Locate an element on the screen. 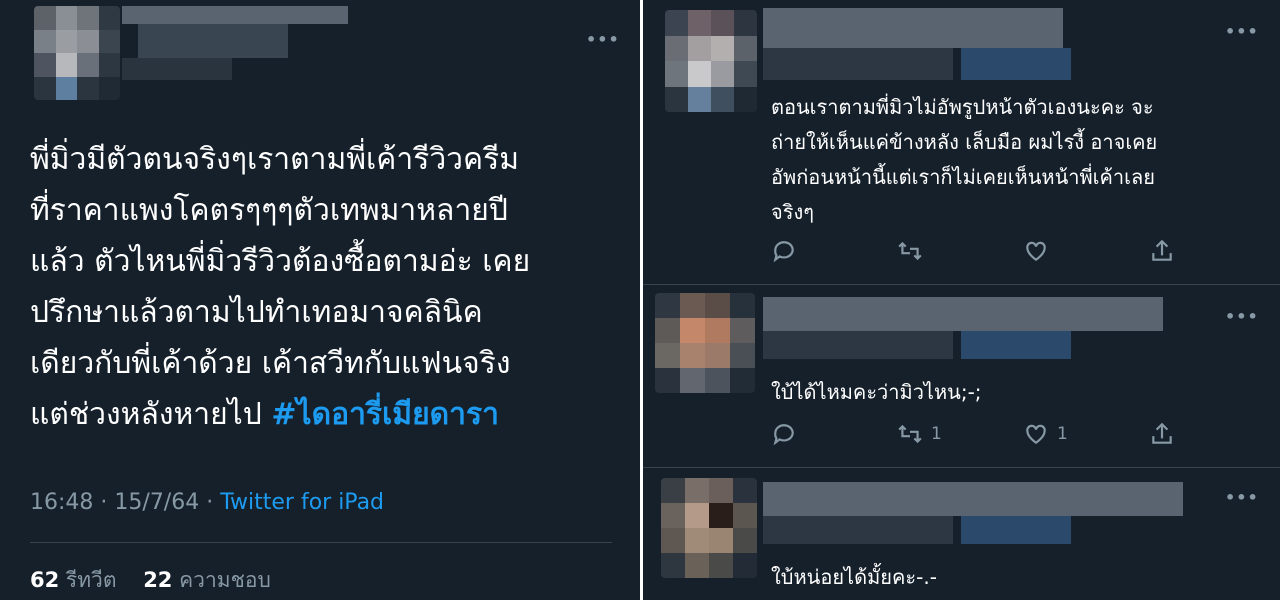  likes-stat: 22 ความชอบ is located at coordinates (207, 580).